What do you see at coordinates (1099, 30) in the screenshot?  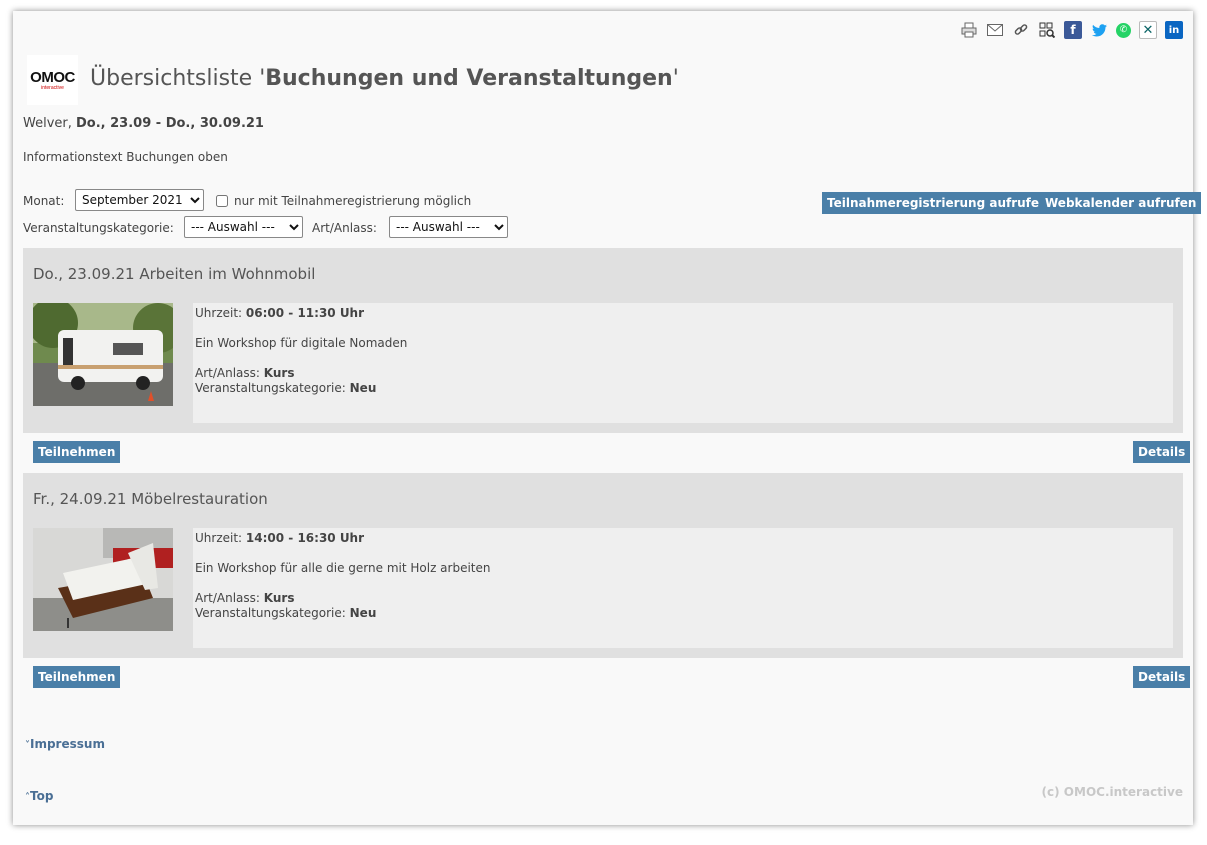 I see `twitter-icon` at bounding box center [1099, 30].